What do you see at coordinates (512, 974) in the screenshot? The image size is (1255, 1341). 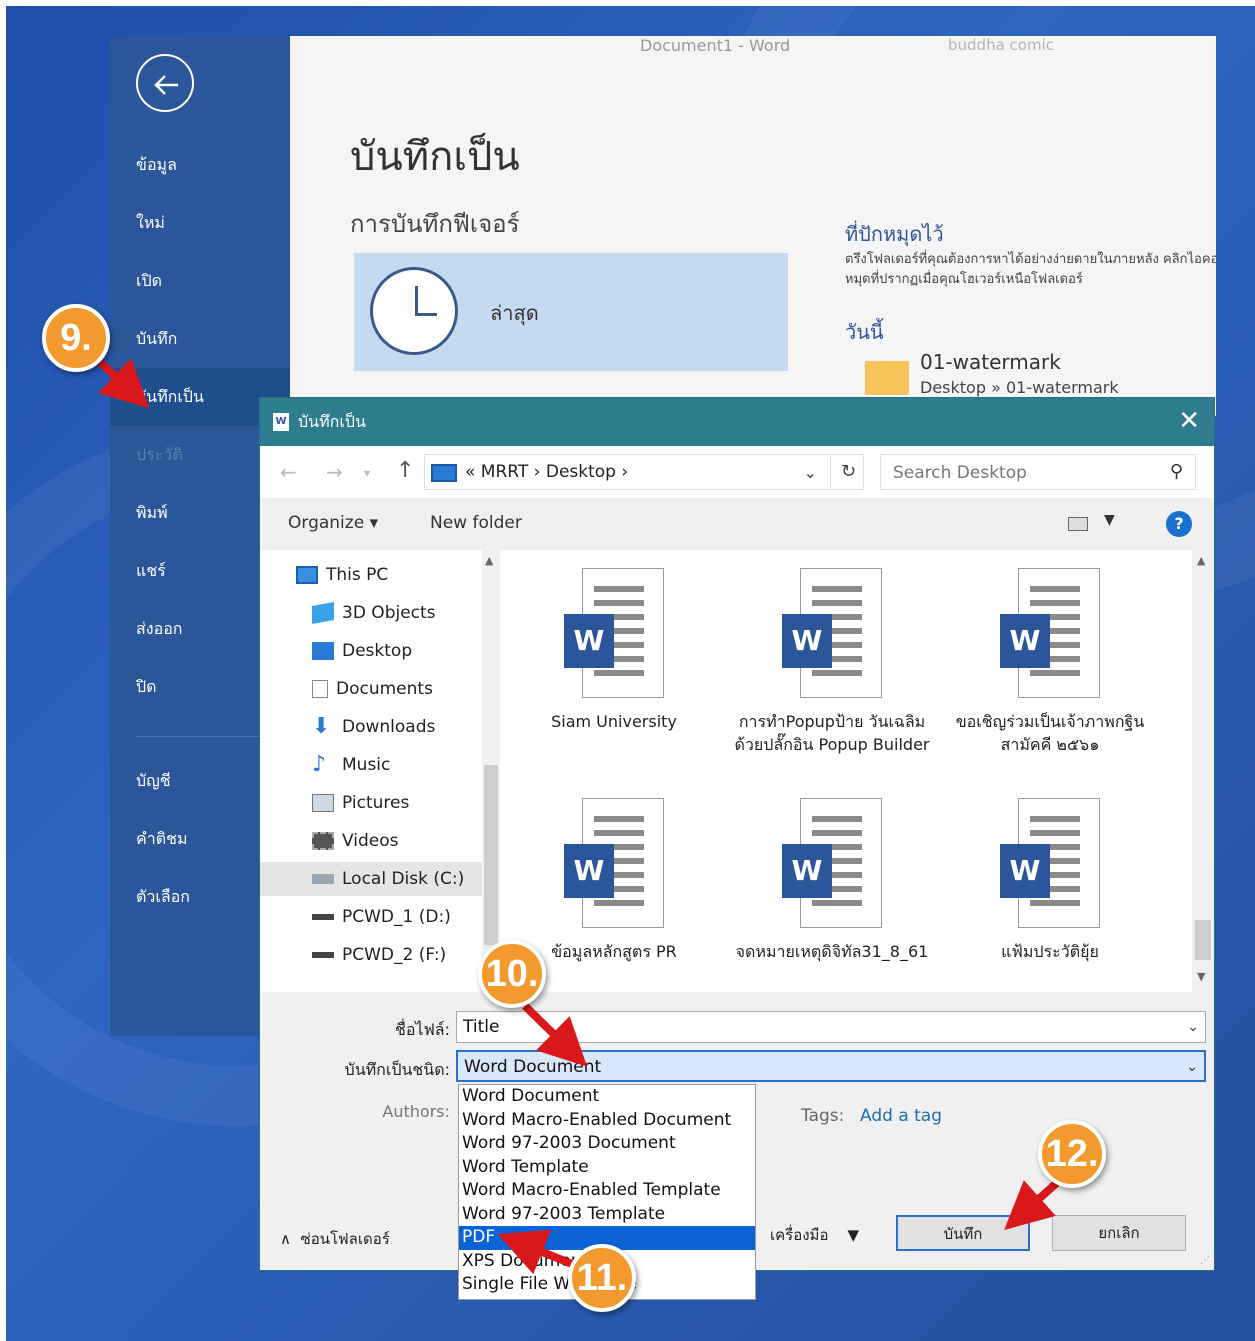 I see `step-marker-10: 10.` at bounding box center [512, 974].